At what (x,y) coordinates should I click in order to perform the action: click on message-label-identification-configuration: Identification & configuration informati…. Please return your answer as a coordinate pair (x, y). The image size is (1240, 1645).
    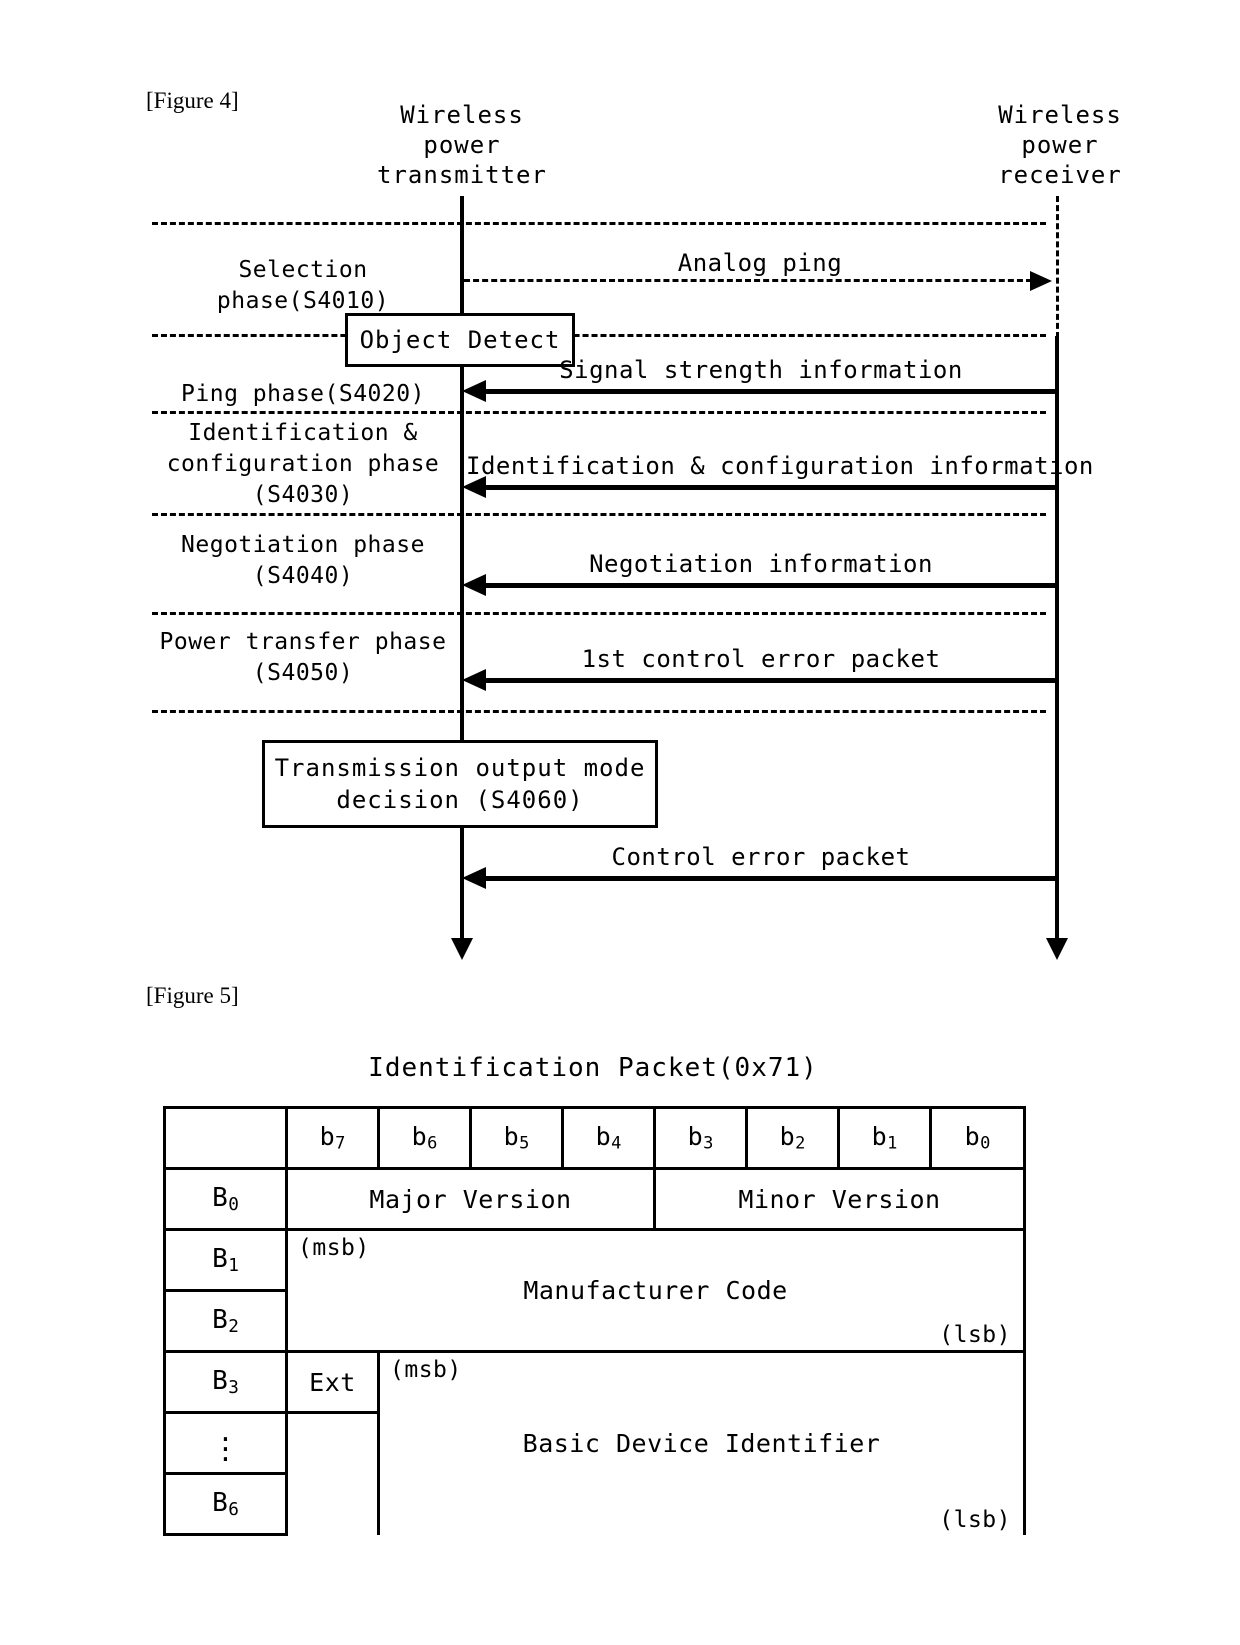
    Looking at the image, I should click on (780, 466).